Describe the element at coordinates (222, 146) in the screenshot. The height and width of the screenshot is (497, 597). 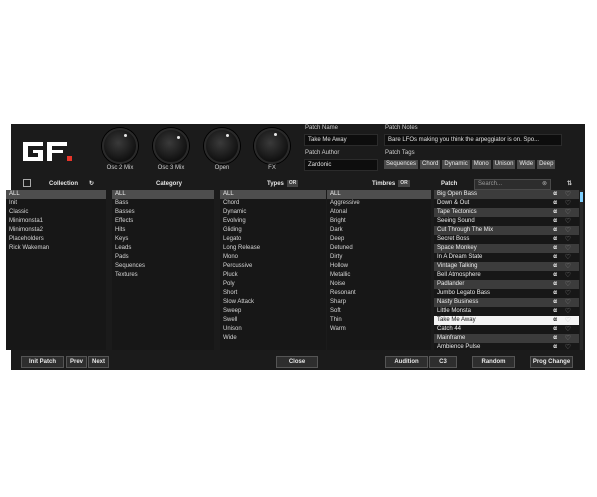
I see `filter-open-knob` at that location.